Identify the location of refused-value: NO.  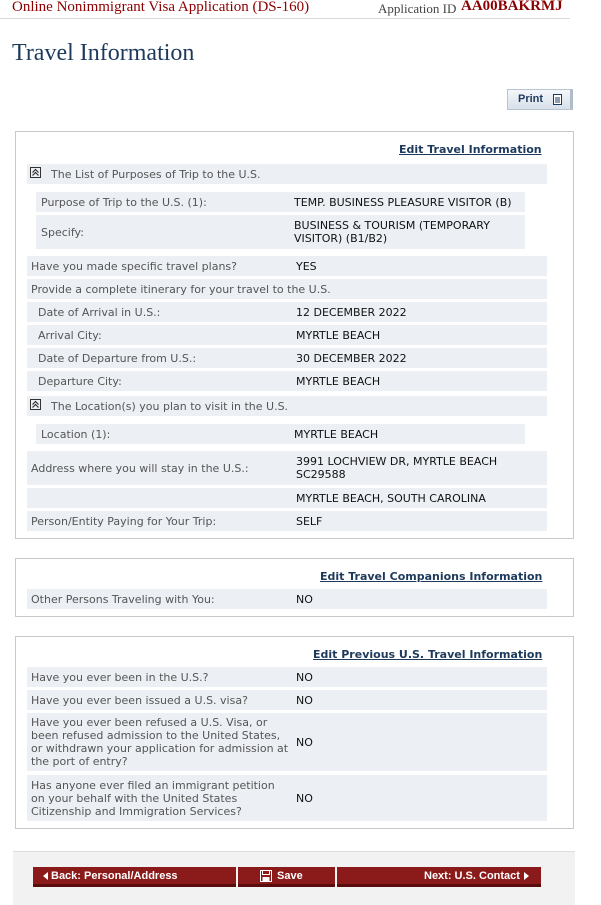
(304, 742).